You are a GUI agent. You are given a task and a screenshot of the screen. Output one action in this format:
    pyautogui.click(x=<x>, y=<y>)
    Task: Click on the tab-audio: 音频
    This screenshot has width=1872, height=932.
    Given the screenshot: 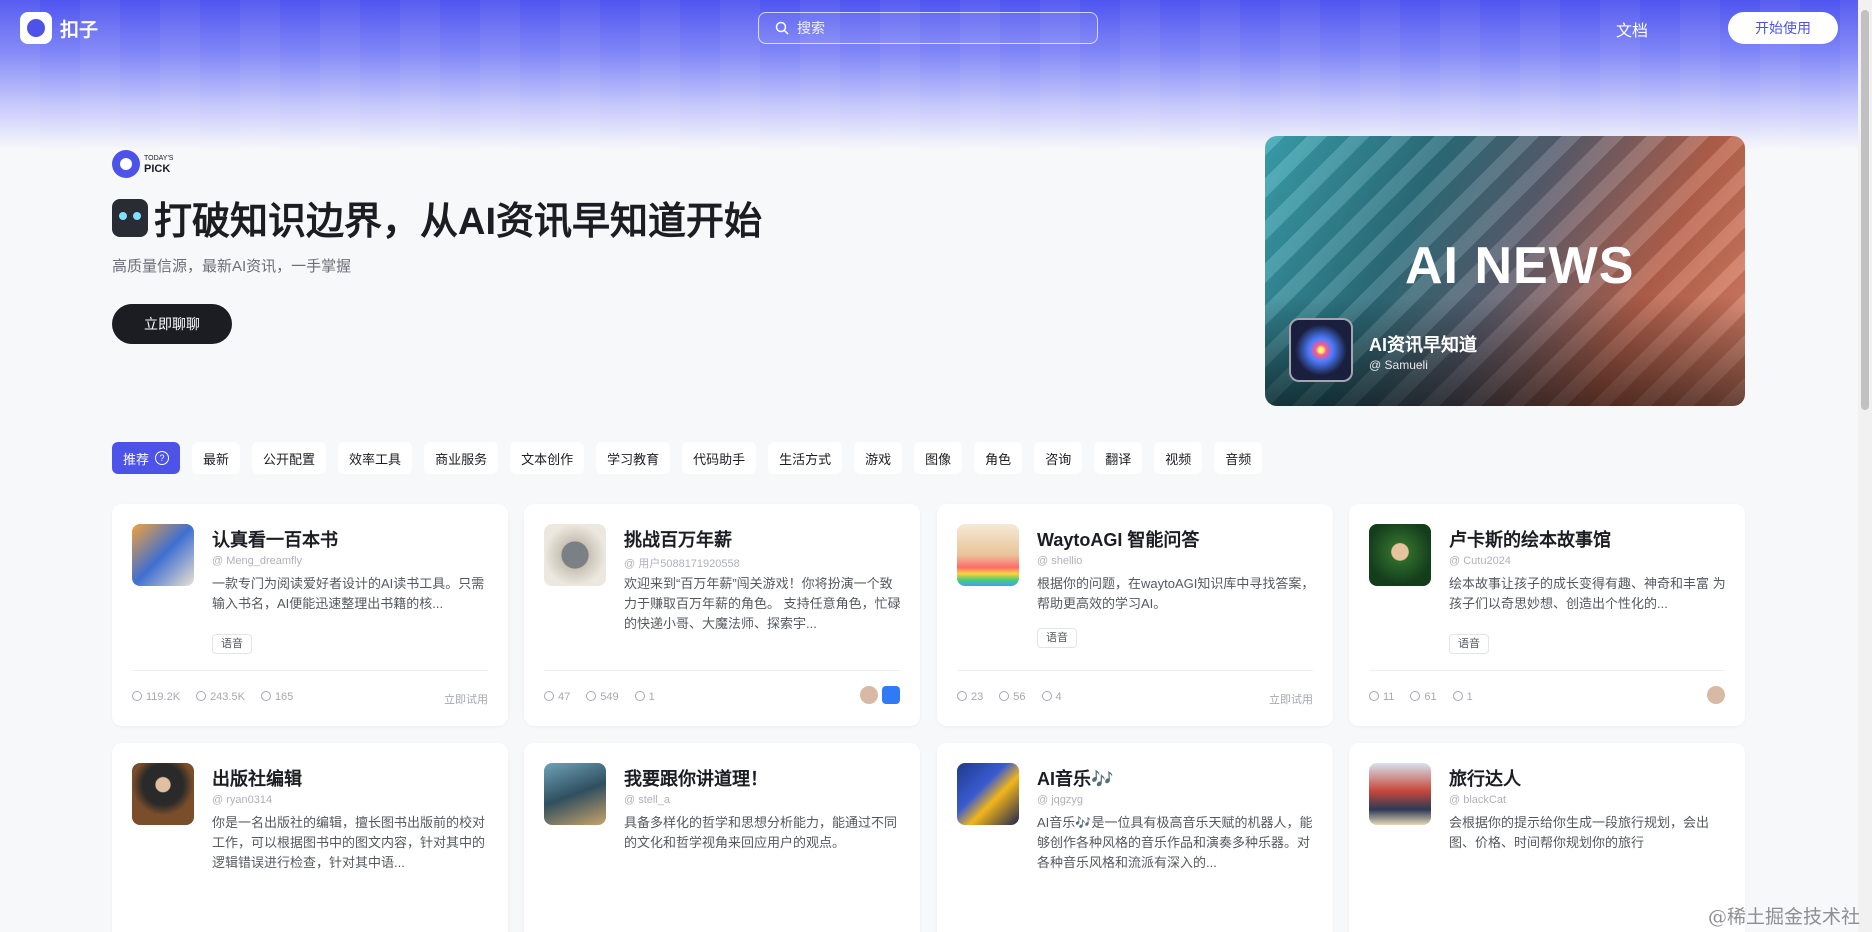 What is the action you would take?
    pyautogui.click(x=1238, y=458)
    